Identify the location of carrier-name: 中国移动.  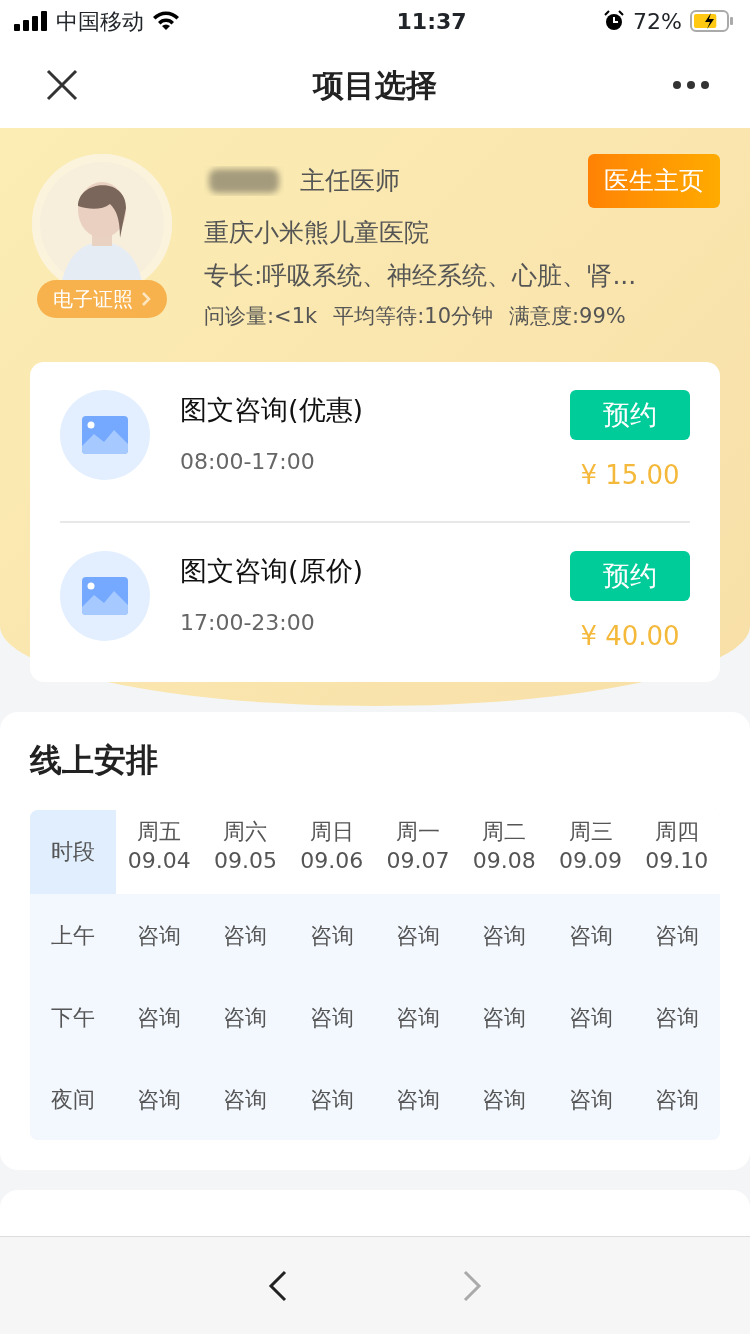
(100, 21).